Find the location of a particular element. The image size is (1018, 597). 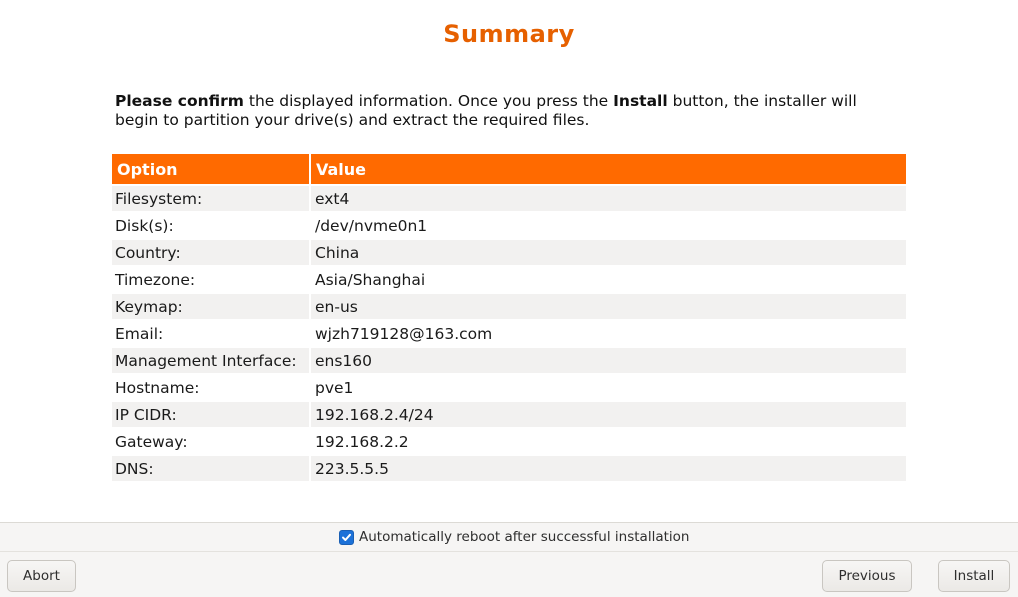

table-row: Disk(s): /dev/nvme0n1 is located at coordinates (509, 224).